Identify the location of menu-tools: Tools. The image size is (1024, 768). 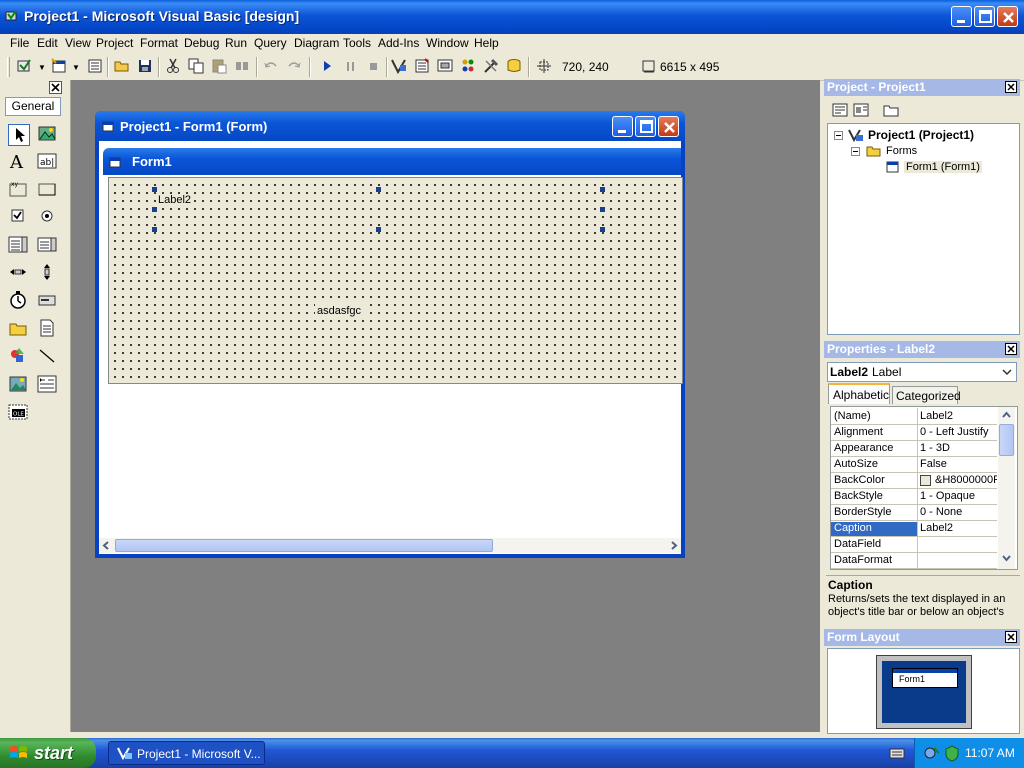
(357, 43).